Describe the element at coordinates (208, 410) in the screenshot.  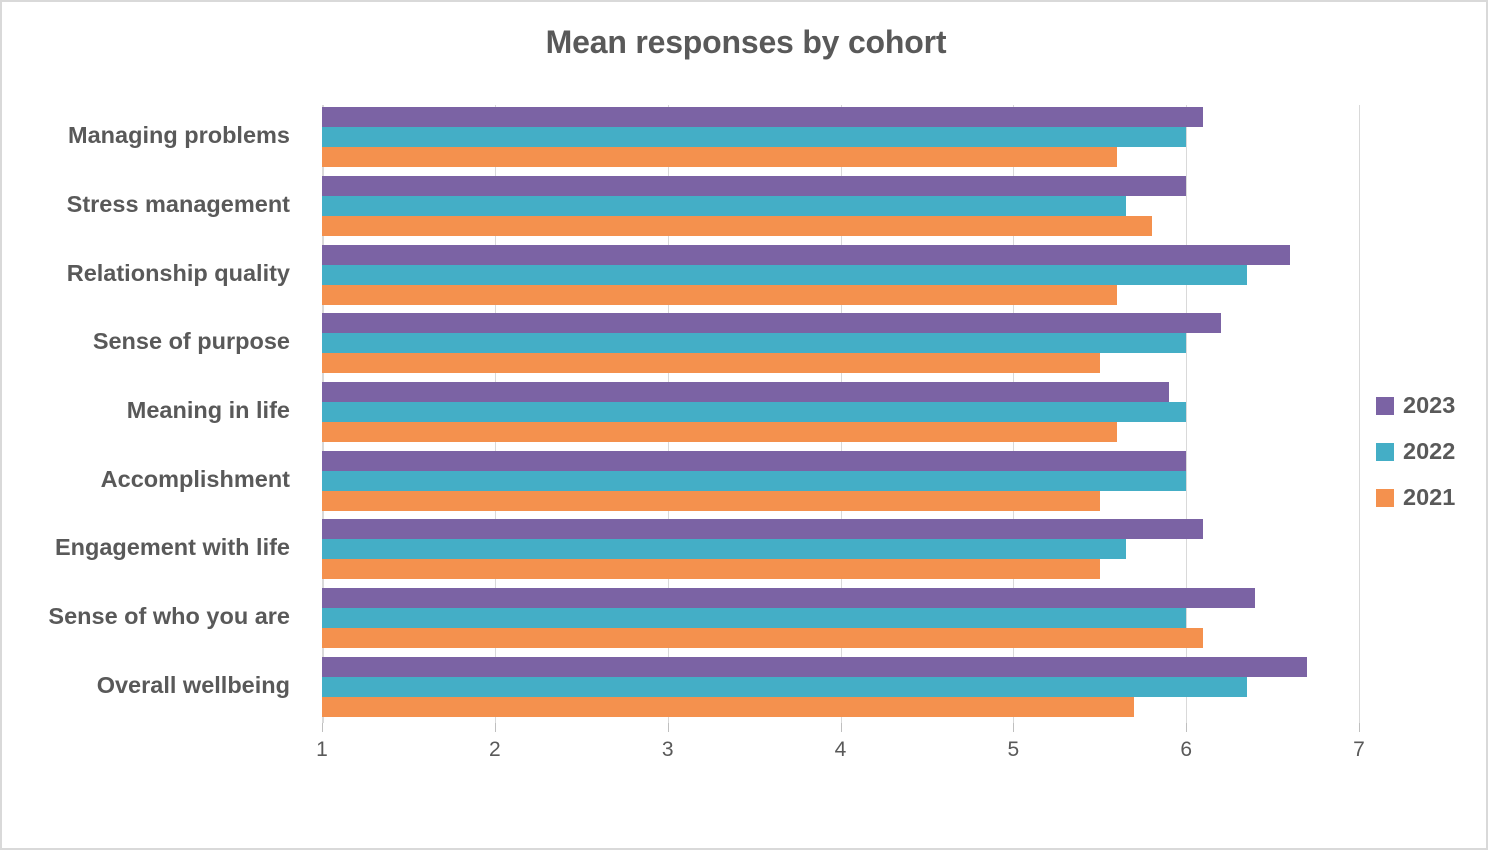
I see `category-axis-label: Meaning in life` at that location.